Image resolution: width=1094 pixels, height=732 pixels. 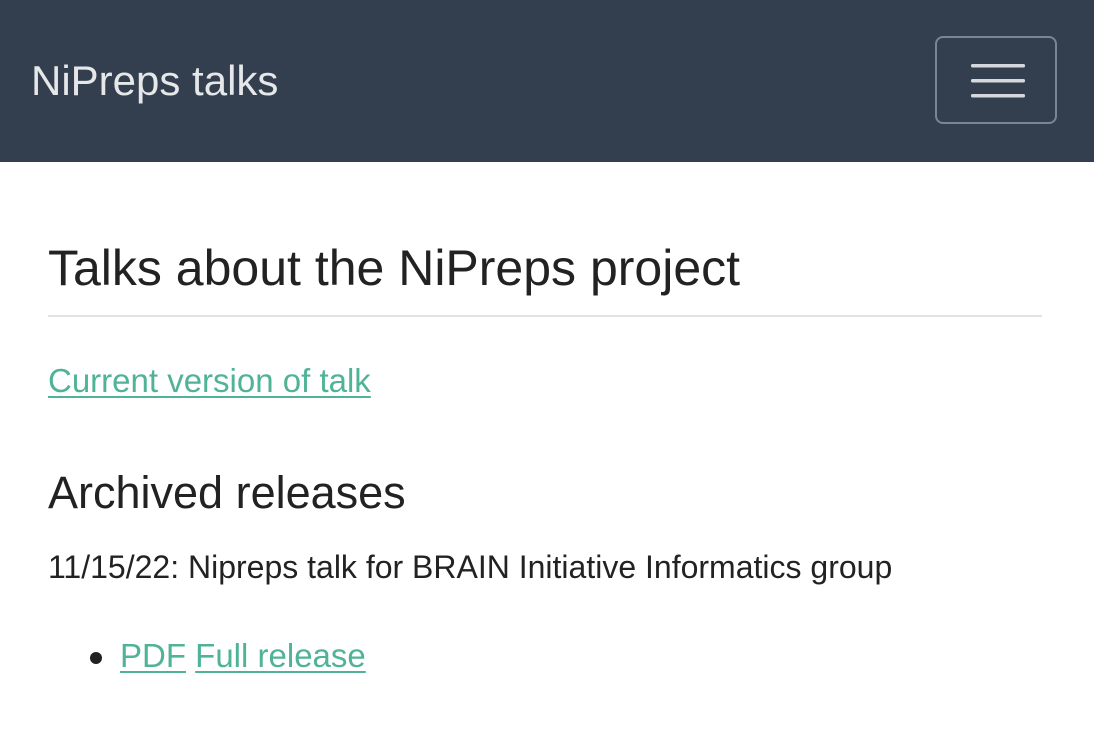 I want to click on archived-releases-heading: Archived releases, so click(x=227, y=492).